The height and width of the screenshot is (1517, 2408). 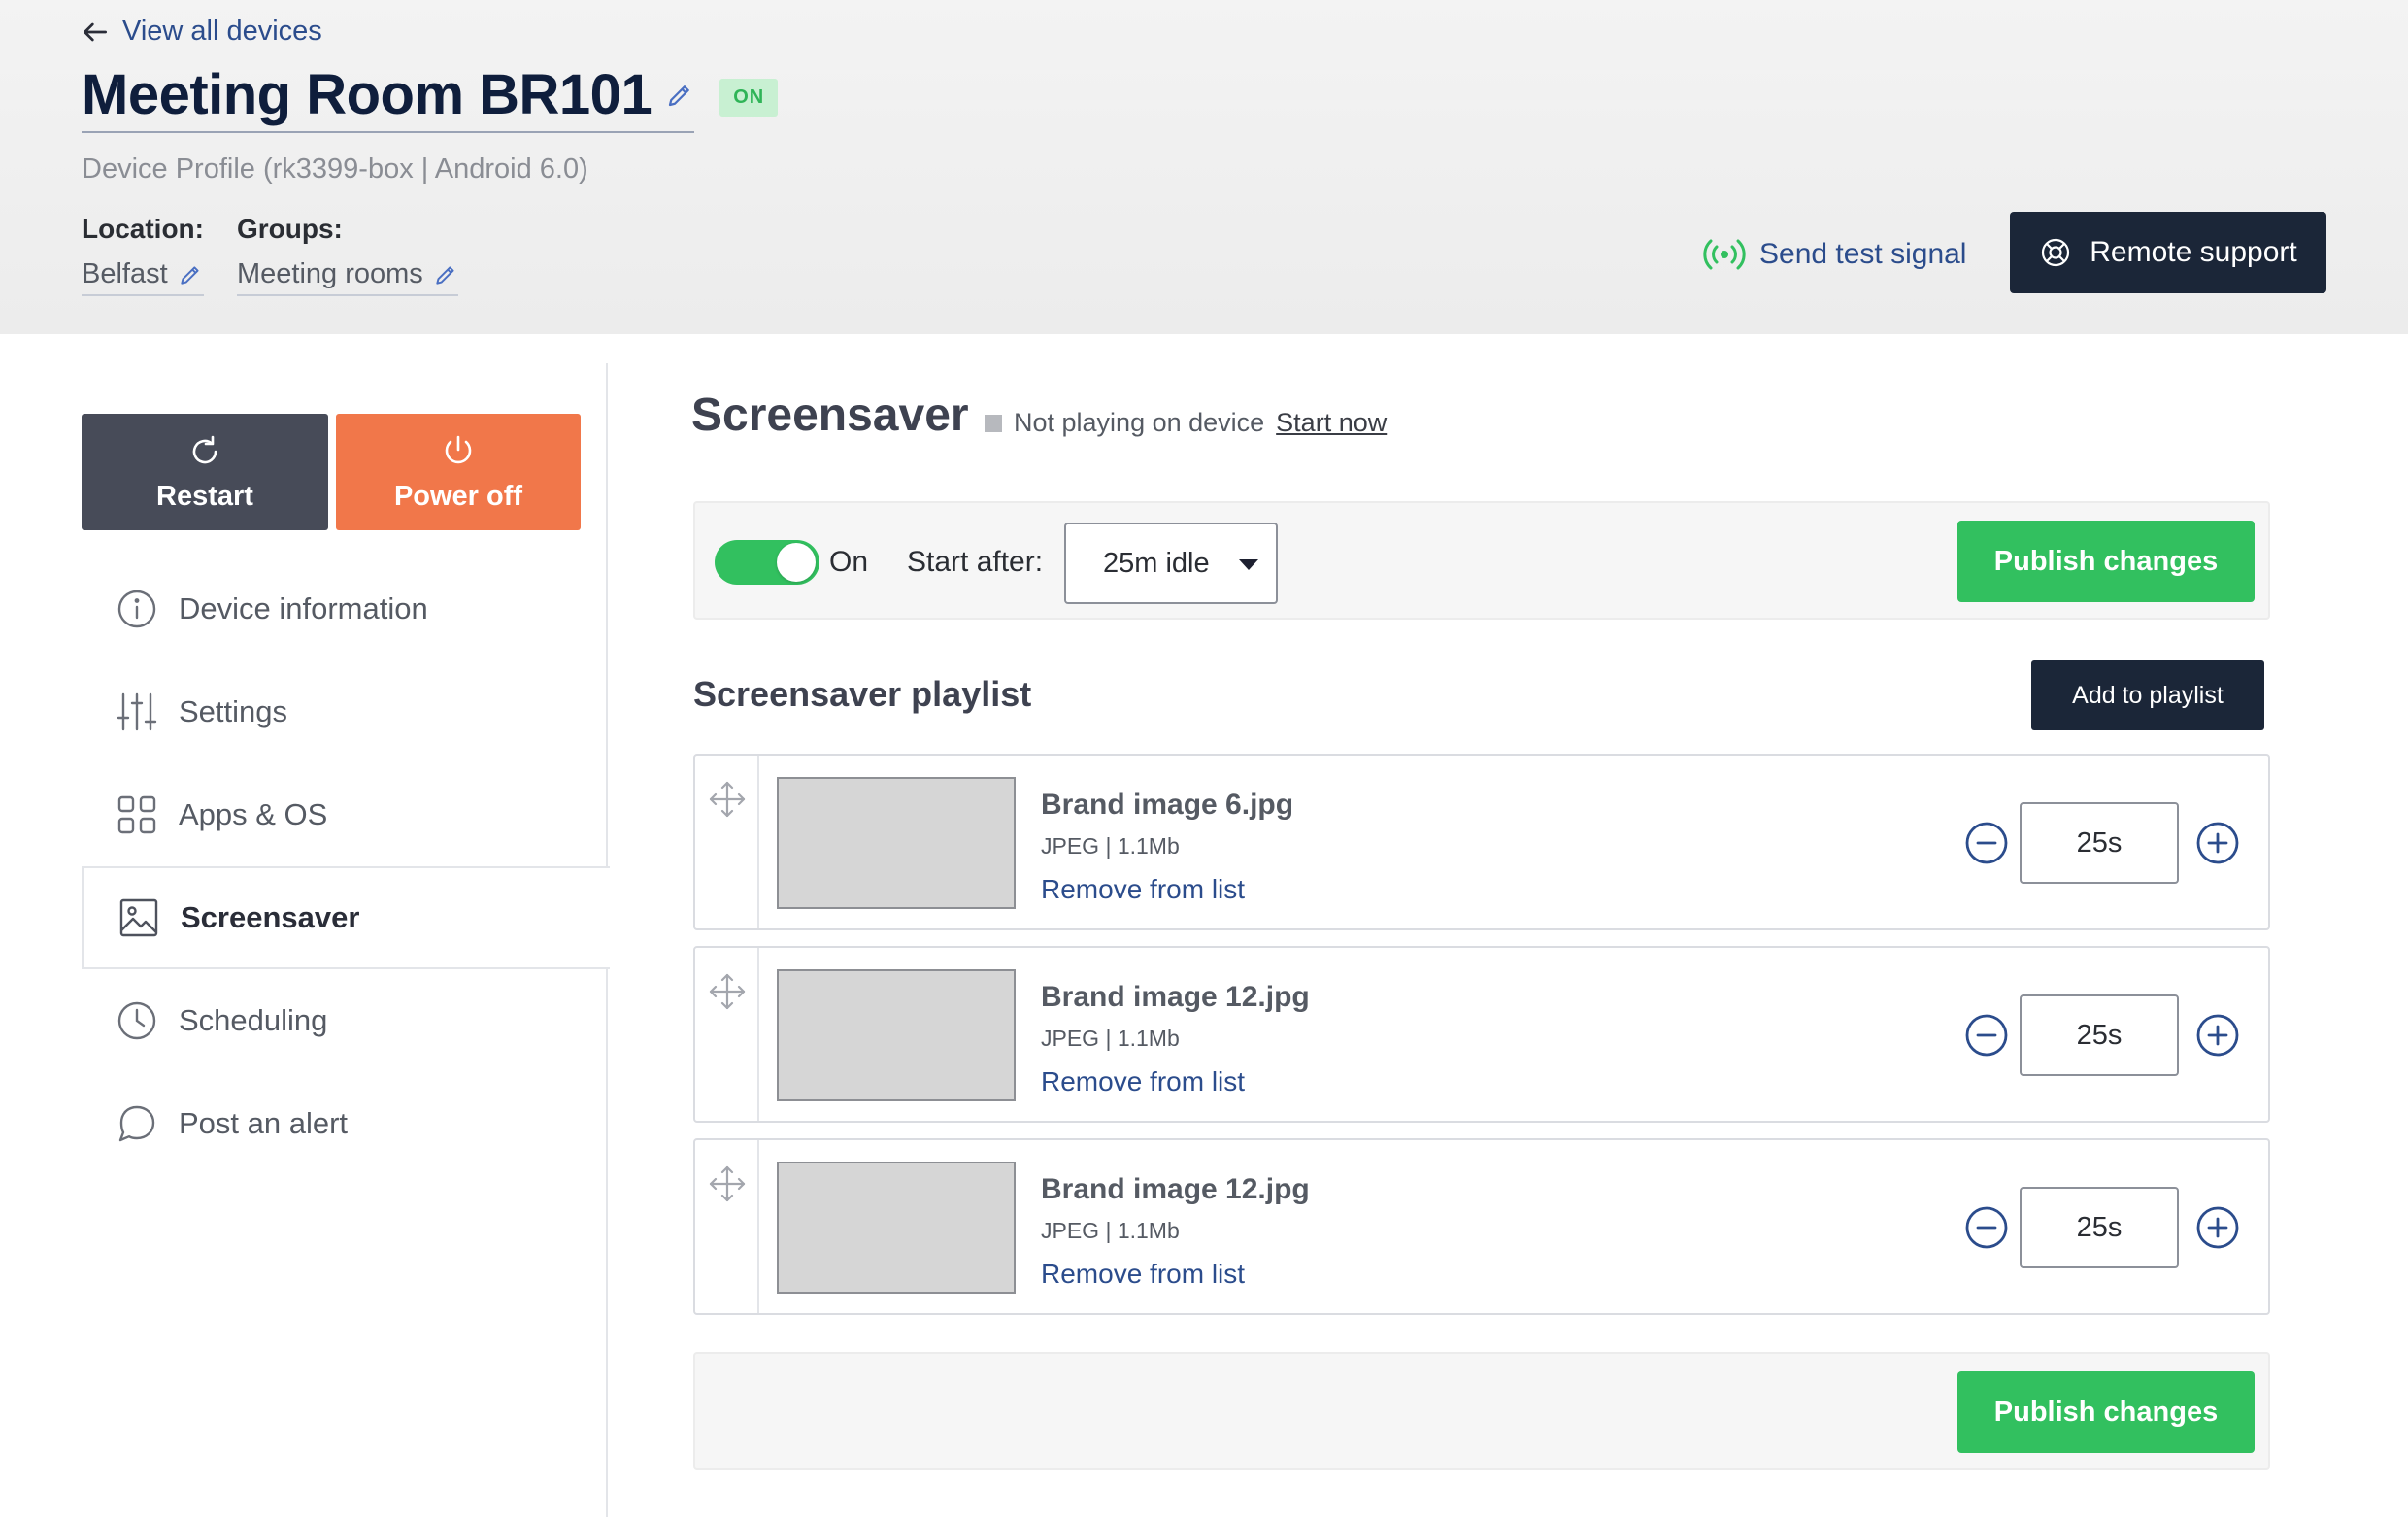 What do you see at coordinates (796, 563) in the screenshot?
I see `toggle-knob` at bounding box center [796, 563].